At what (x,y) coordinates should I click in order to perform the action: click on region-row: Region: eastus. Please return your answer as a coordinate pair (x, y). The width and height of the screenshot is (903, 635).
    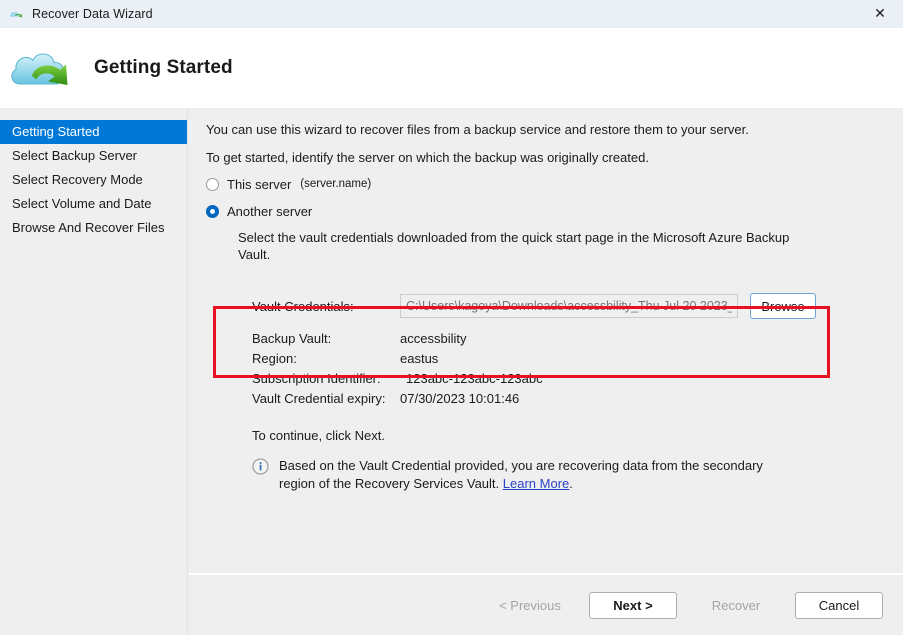
    Looking at the image, I should click on (577, 358).